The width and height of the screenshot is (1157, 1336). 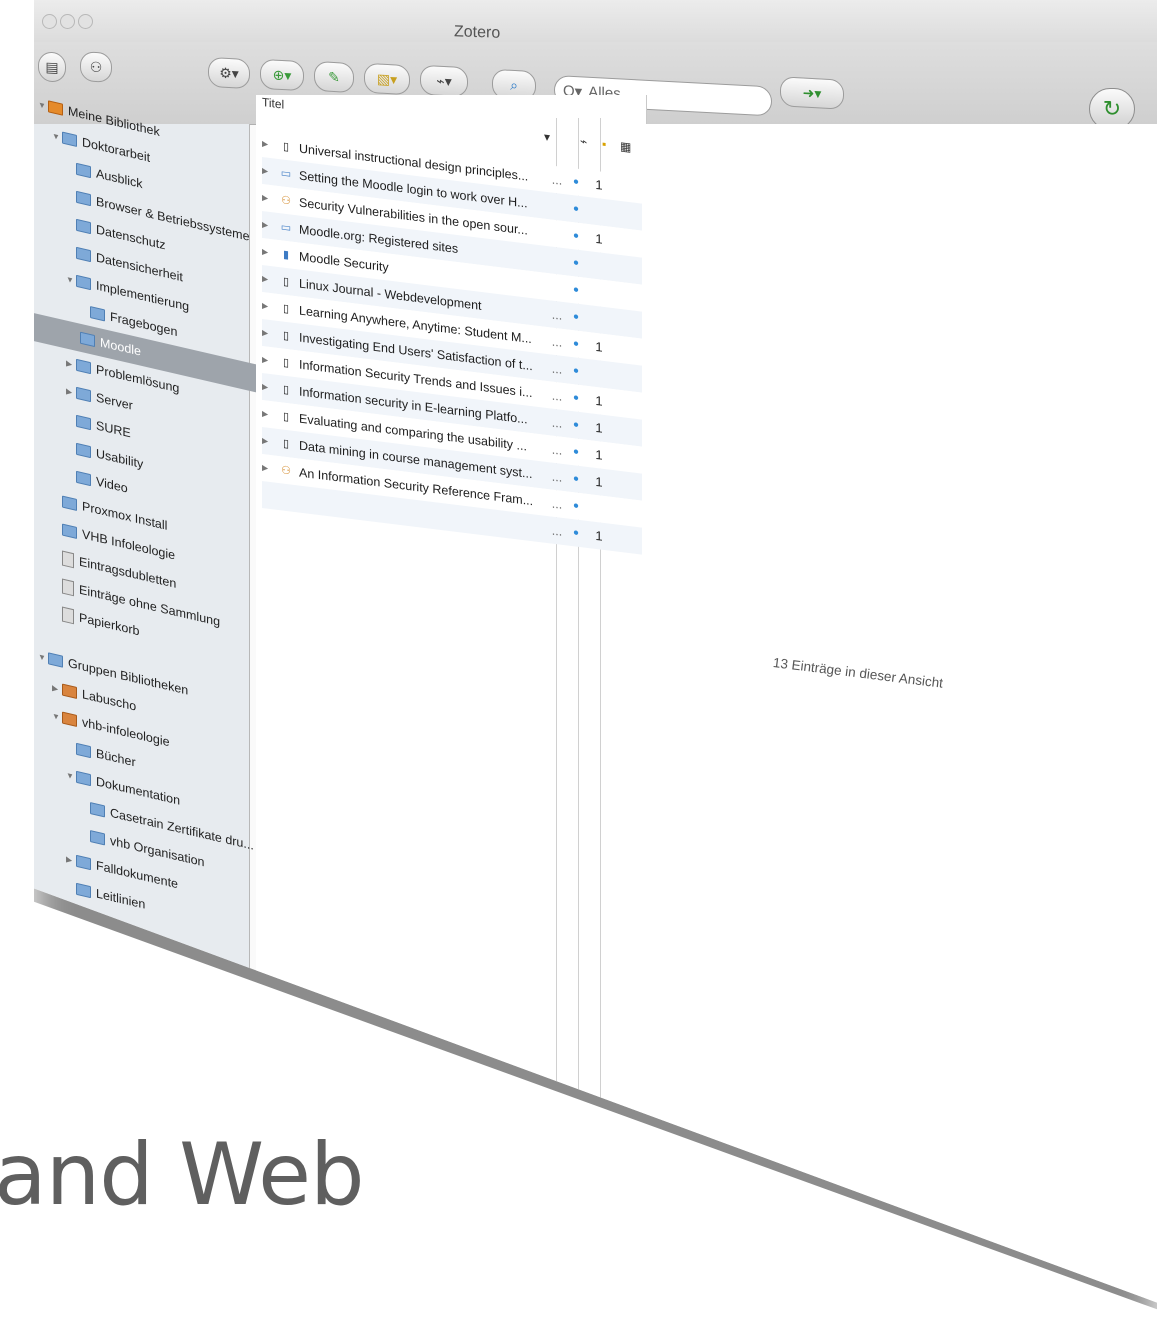 I want to click on new-item-button: ⊕▾, so click(x=282, y=75).